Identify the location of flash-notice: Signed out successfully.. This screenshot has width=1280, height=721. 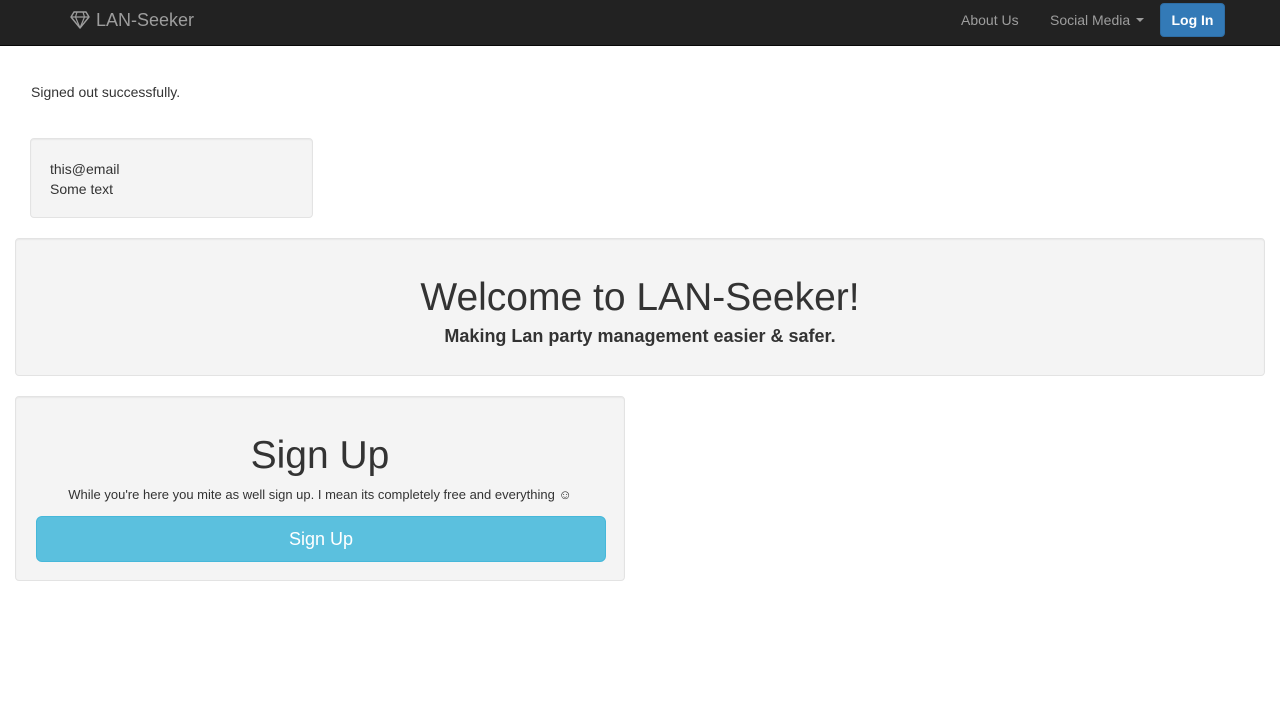
(106, 92).